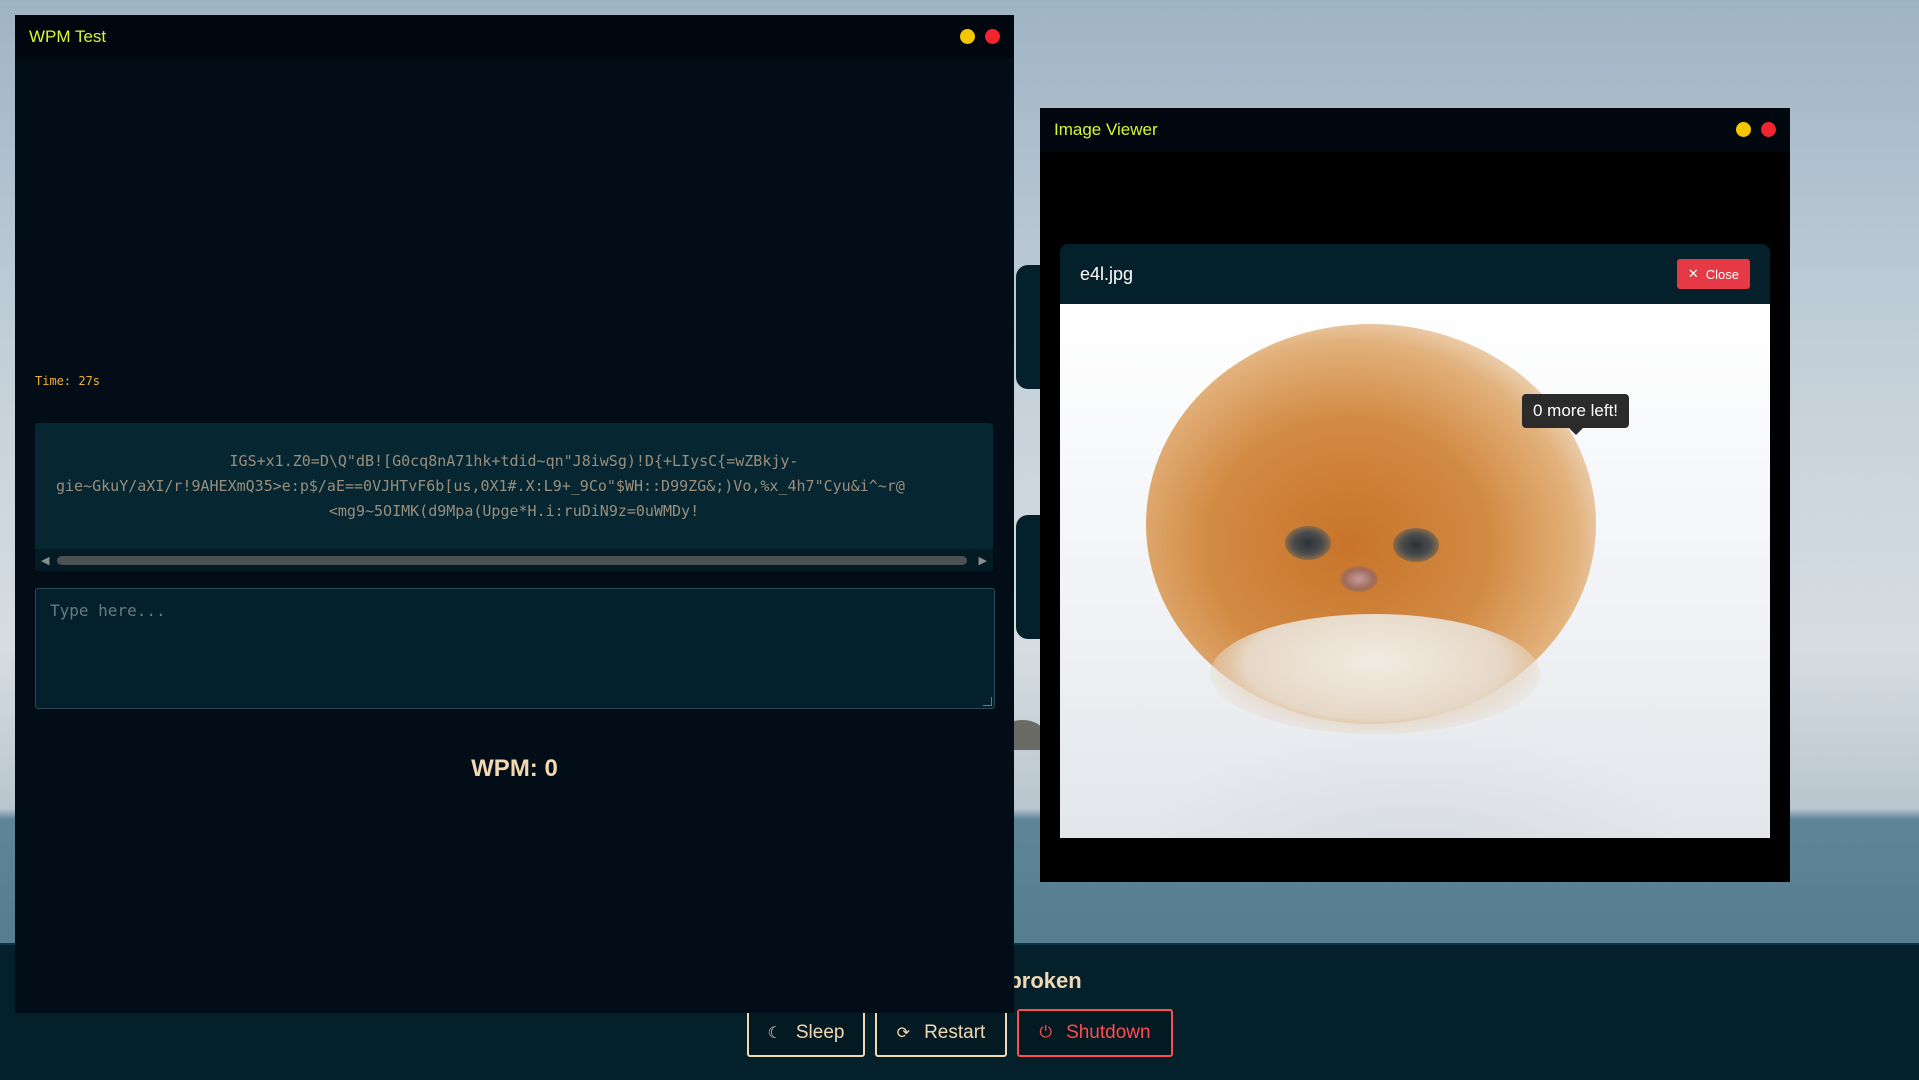 Image resolution: width=1919 pixels, height=1080 pixels. What do you see at coordinates (820, 1032) in the screenshot?
I see `sleep-label: Sleep` at bounding box center [820, 1032].